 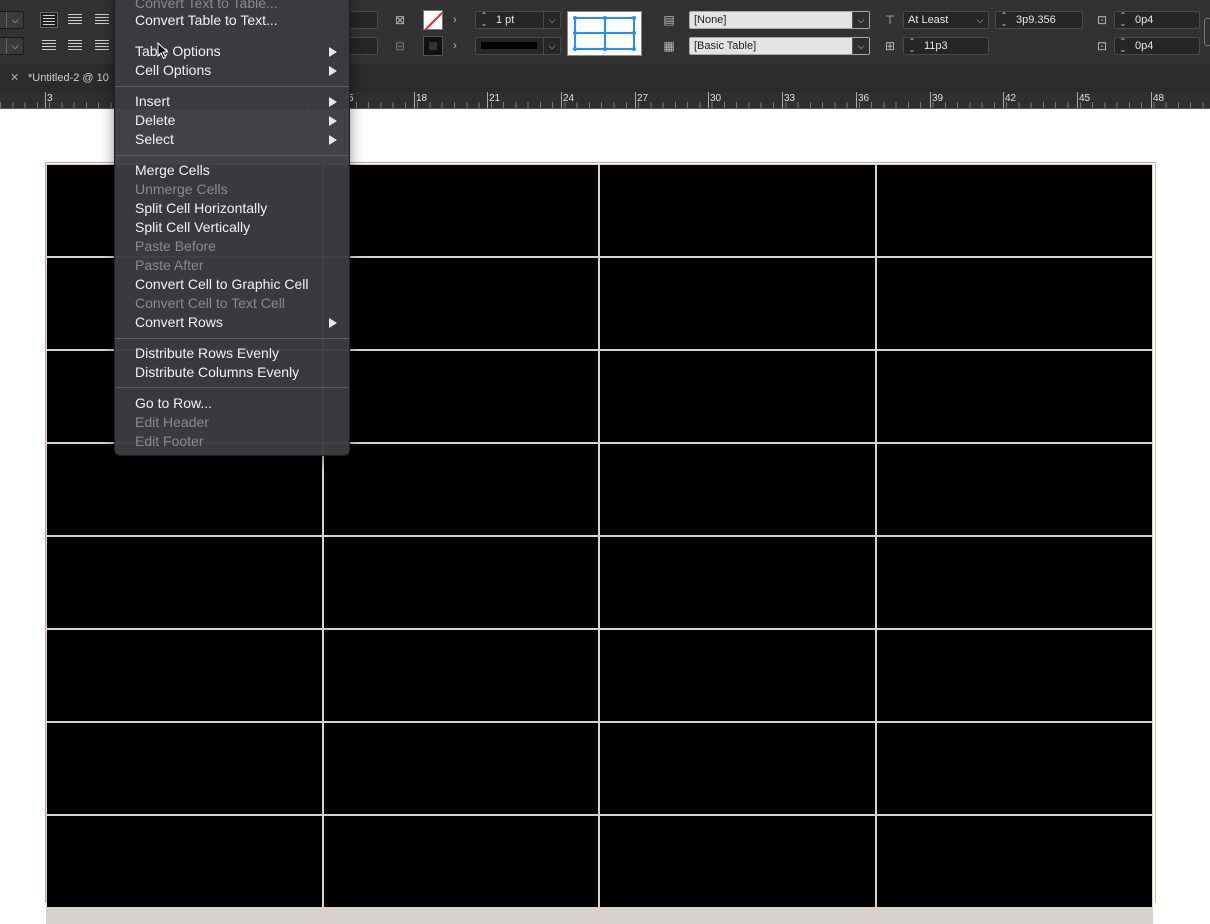 I want to click on menu-item-convert-rows: Convert Rows, so click(x=179, y=322).